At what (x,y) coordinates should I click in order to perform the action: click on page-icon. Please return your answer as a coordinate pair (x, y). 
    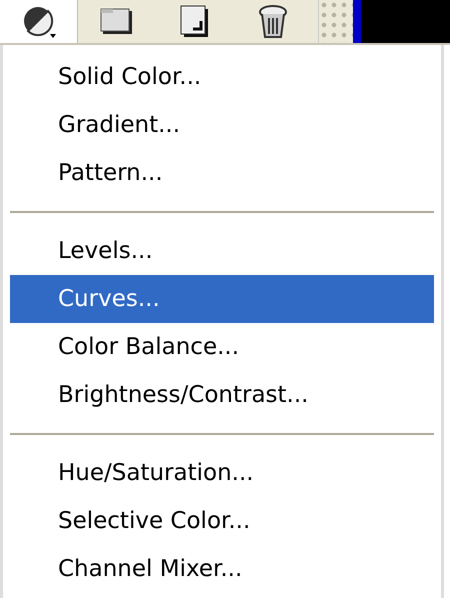
    Looking at the image, I should click on (195, 21).